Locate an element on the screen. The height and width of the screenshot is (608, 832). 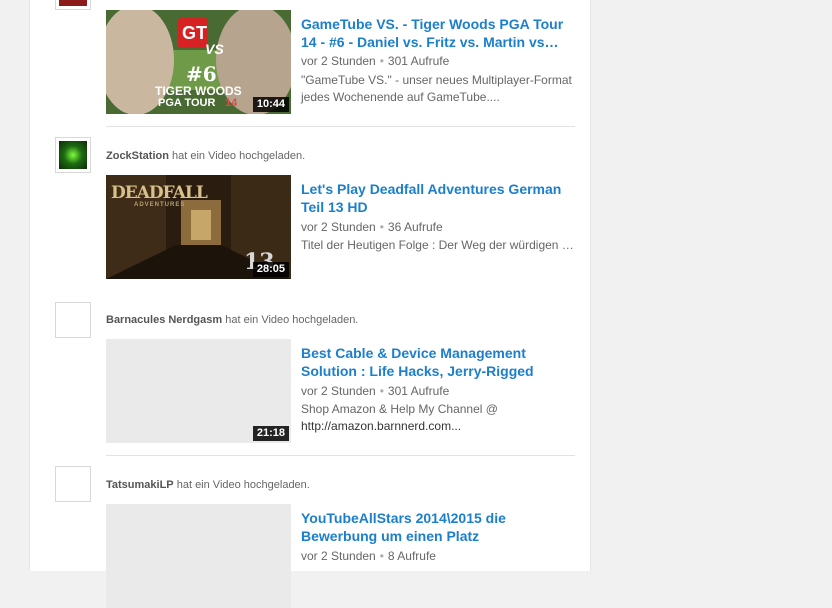
channel-name-link: ZockStation is located at coordinates (137, 156).